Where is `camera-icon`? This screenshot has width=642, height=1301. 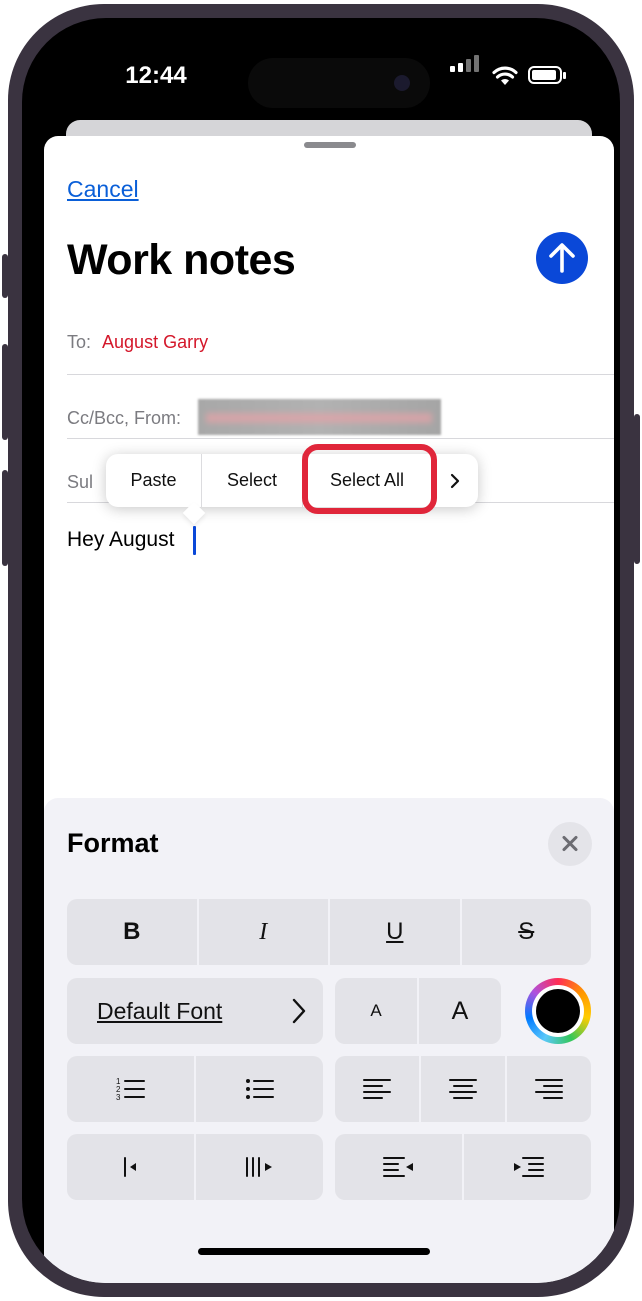
camera-icon is located at coordinates (402, 83).